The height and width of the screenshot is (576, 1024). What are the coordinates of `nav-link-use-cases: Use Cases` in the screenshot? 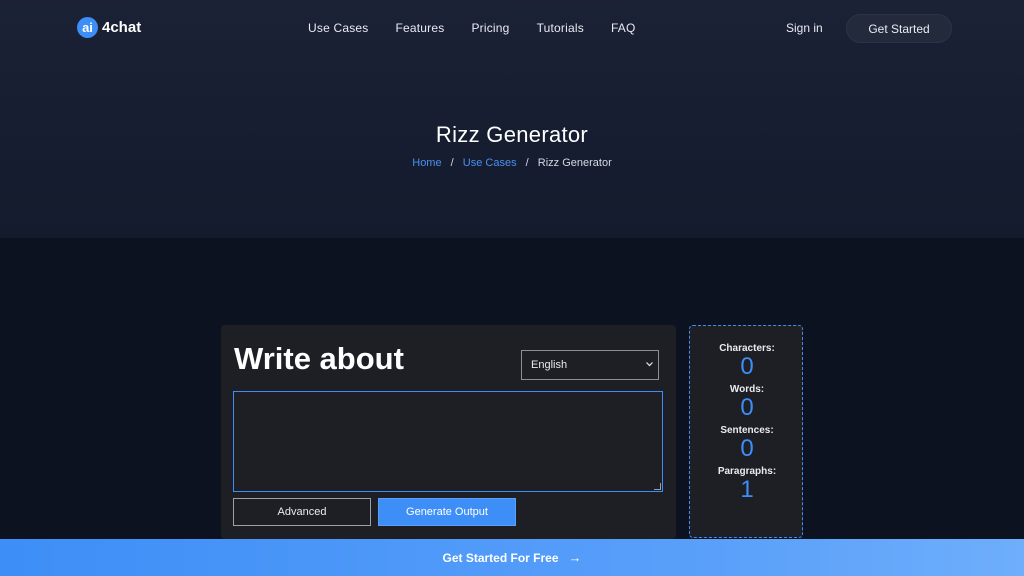 It's located at (338, 28).